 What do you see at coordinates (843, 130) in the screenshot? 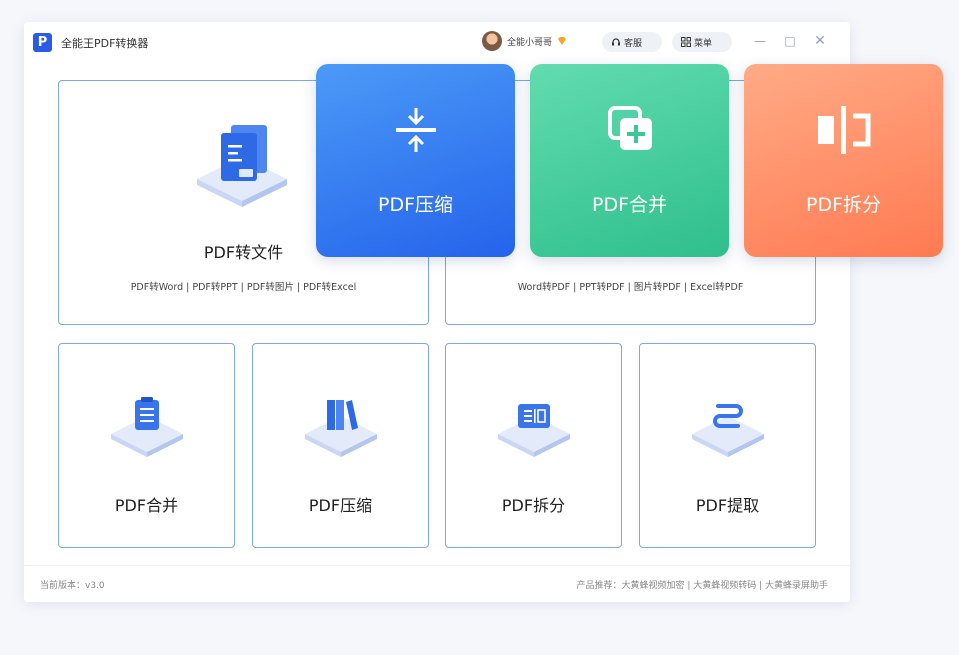
I see `split-icon` at bounding box center [843, 130].